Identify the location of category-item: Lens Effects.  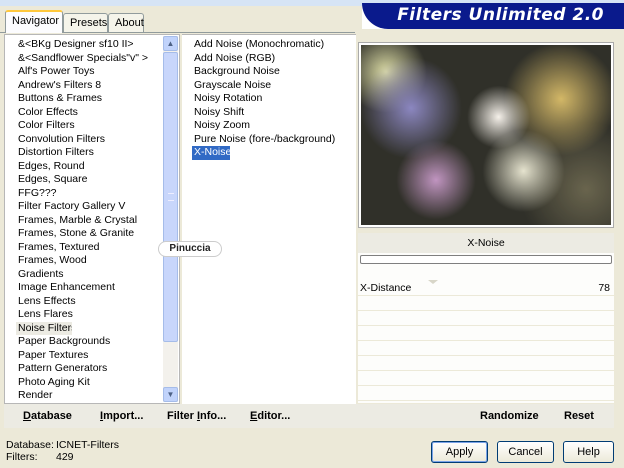
(90, 302).